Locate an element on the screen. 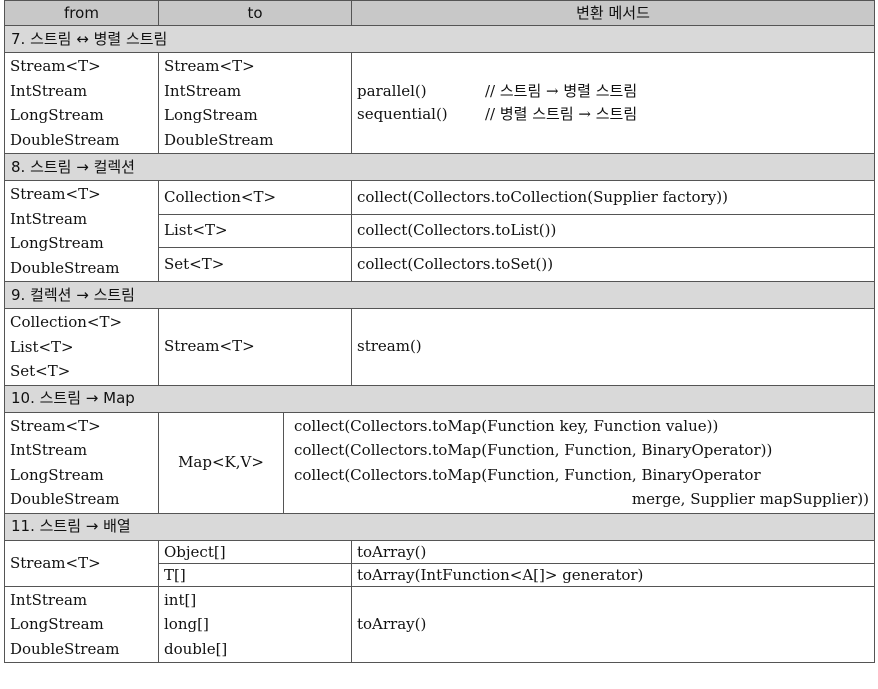 The height and width of the screenshot is (689, 878). method-line: merge, Supplier mapSupplier)) is located at coordinates (750, 499).